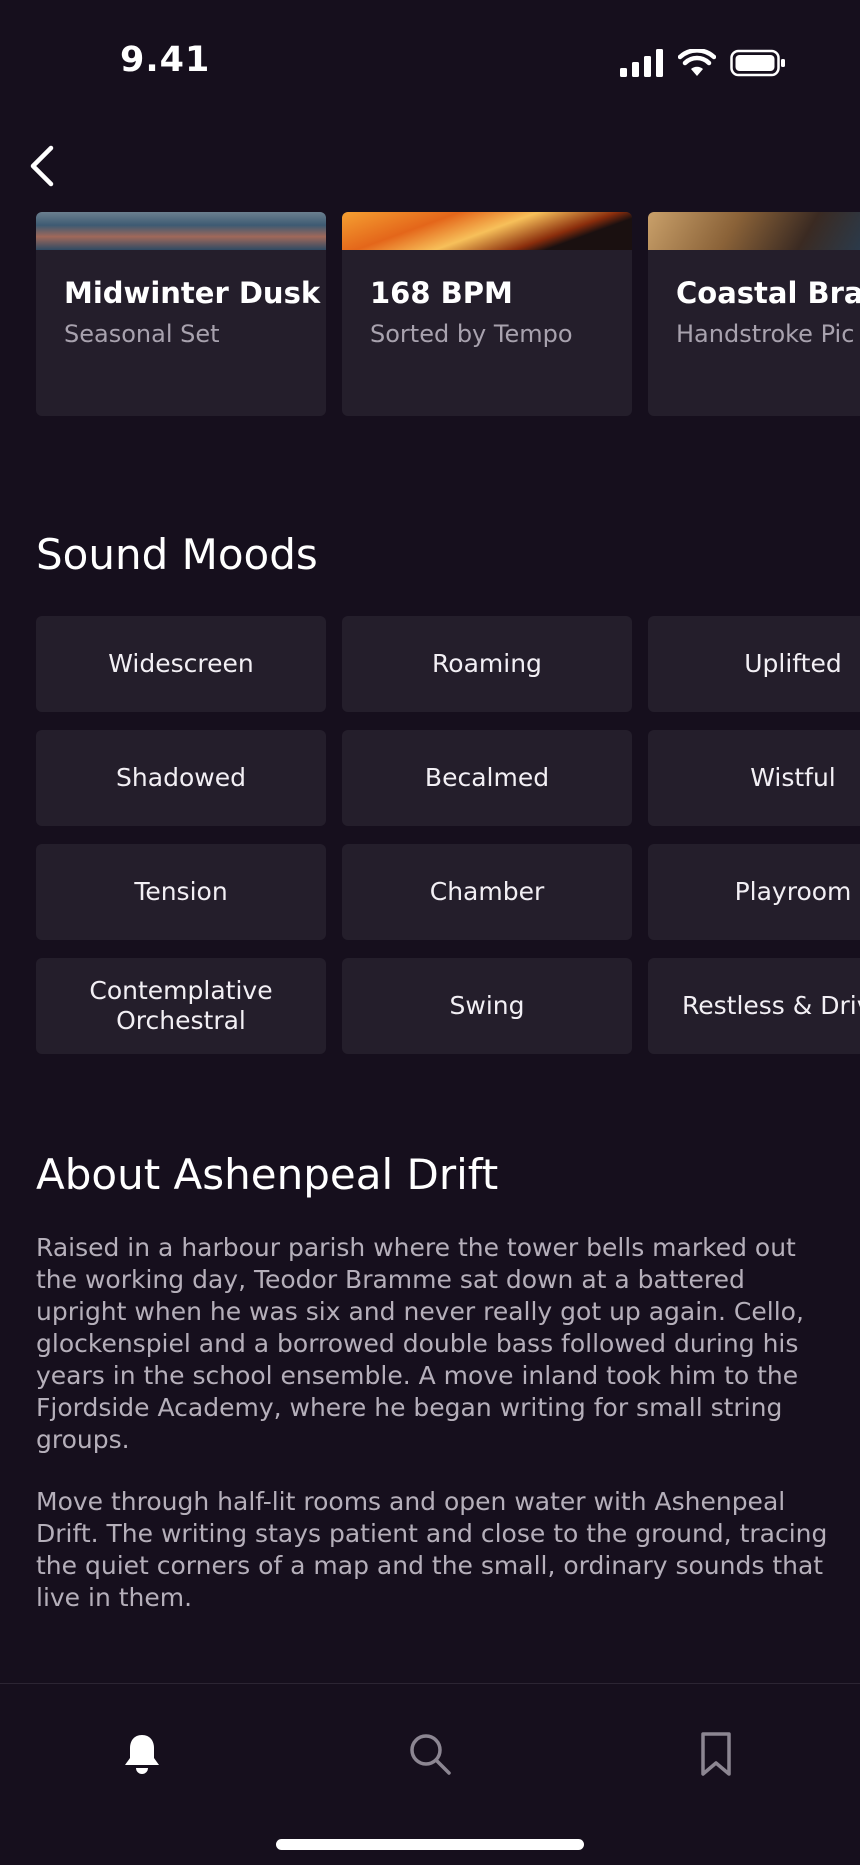  I want to click on bell-icon, so click(142, 1754).